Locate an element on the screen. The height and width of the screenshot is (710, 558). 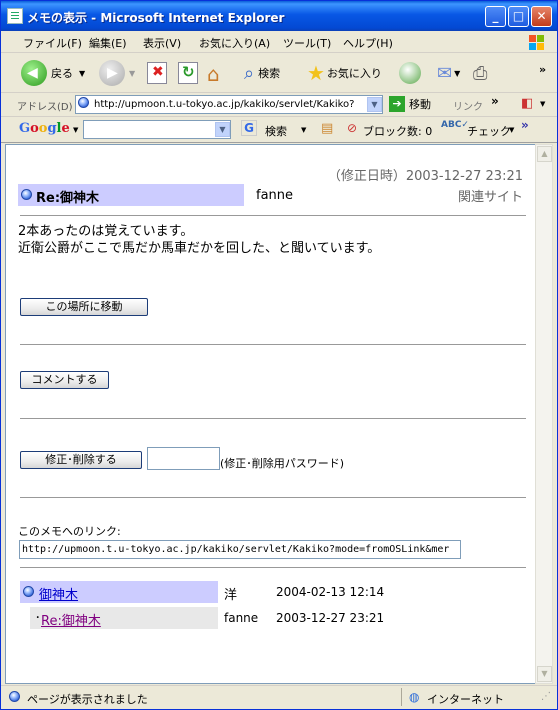
back-label: 戻る is located at coordinates (62, 73).